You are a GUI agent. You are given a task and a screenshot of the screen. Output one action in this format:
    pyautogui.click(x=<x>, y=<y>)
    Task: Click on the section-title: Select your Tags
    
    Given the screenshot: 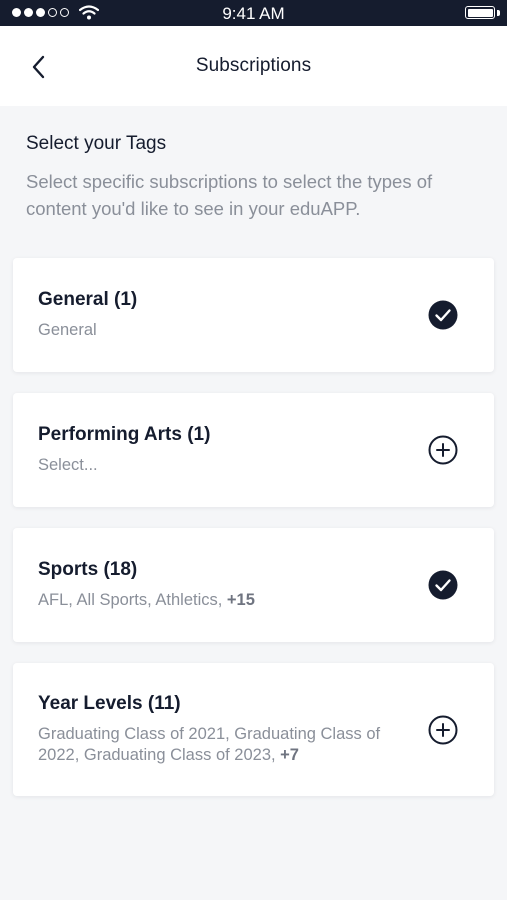 What is the action you would take?
    pyautogui.click(x=96, y=143)
    